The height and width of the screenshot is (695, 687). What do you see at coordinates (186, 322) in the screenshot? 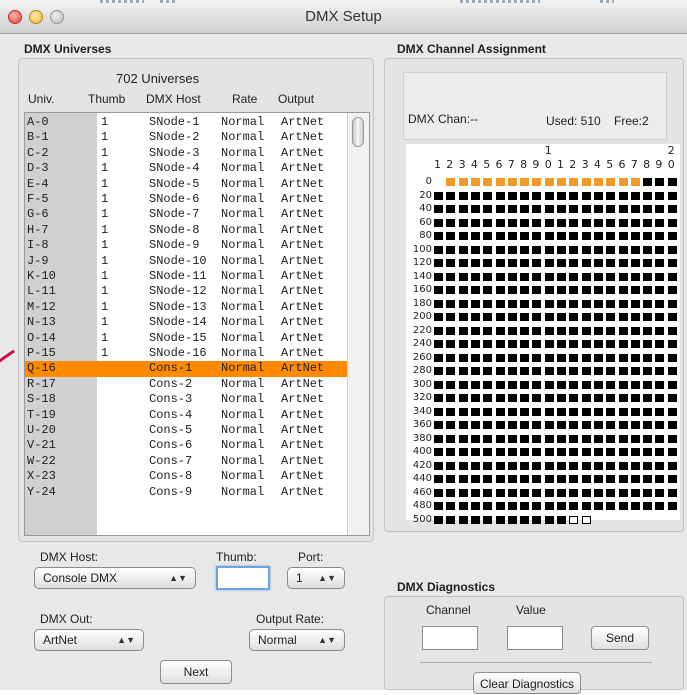
I see `table-row: N-13 1 SNode-14 Normal ArtNet` at bounding box center [186, 322].